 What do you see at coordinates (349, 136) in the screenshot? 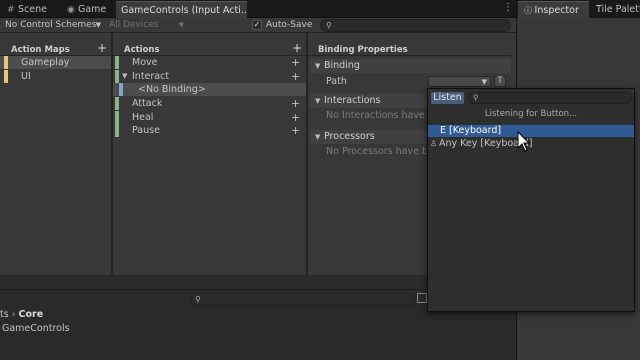
I see `processors-section-label: Processors` at bounding box center [349, 136].